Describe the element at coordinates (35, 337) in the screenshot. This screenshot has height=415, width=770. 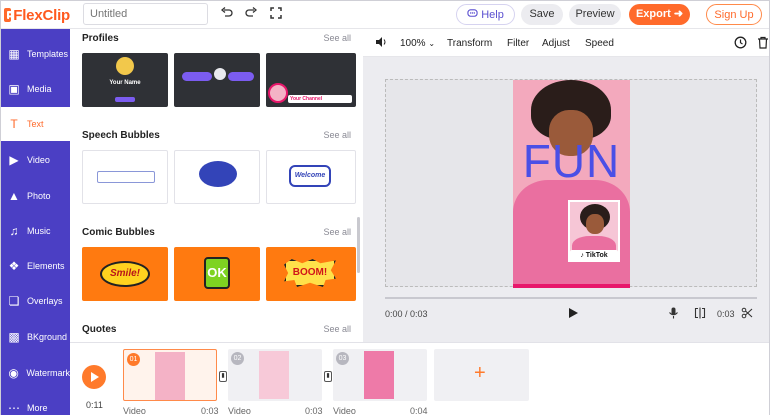
I see `nav-item-background: ▩ BKground` at that location.